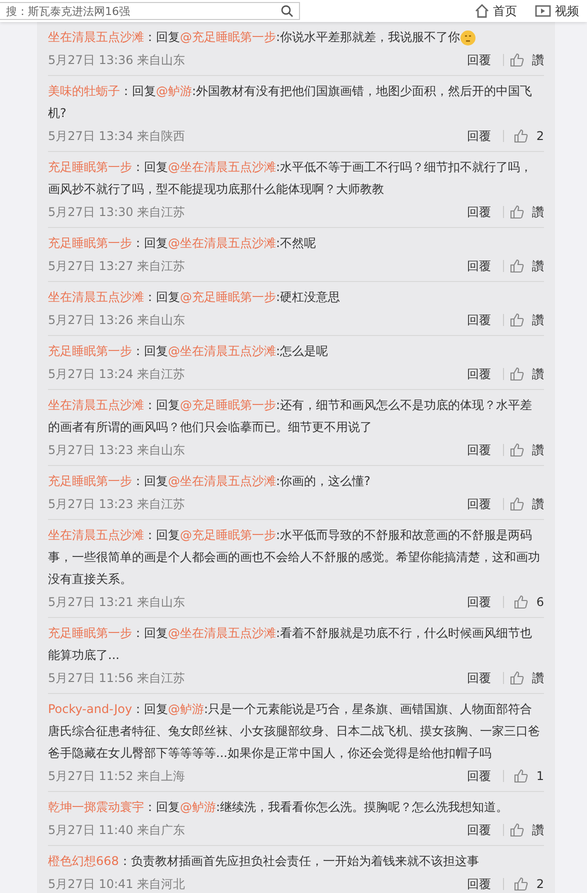 This screenshot has width=587, height=893. I want to click on like-button: 1, so click(527, 776).